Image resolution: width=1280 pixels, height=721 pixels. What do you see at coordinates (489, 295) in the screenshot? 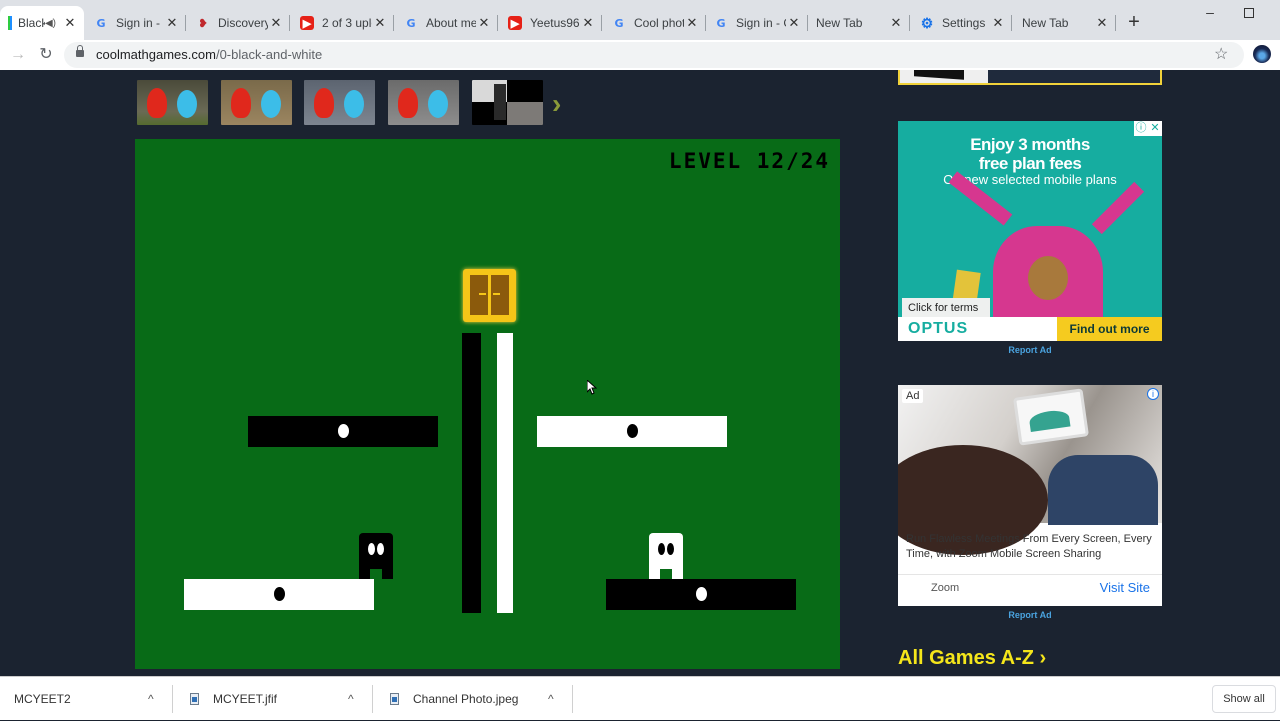
I see `exit-door` at bounding box center [489, 295].